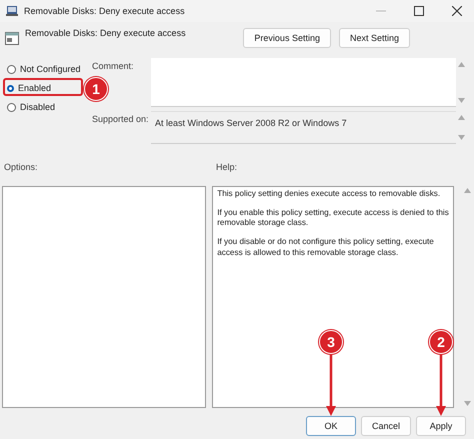 The width and height of the screenshot is (474, 439). I want to click on dialog-button: Cancel, so click(386, 426).